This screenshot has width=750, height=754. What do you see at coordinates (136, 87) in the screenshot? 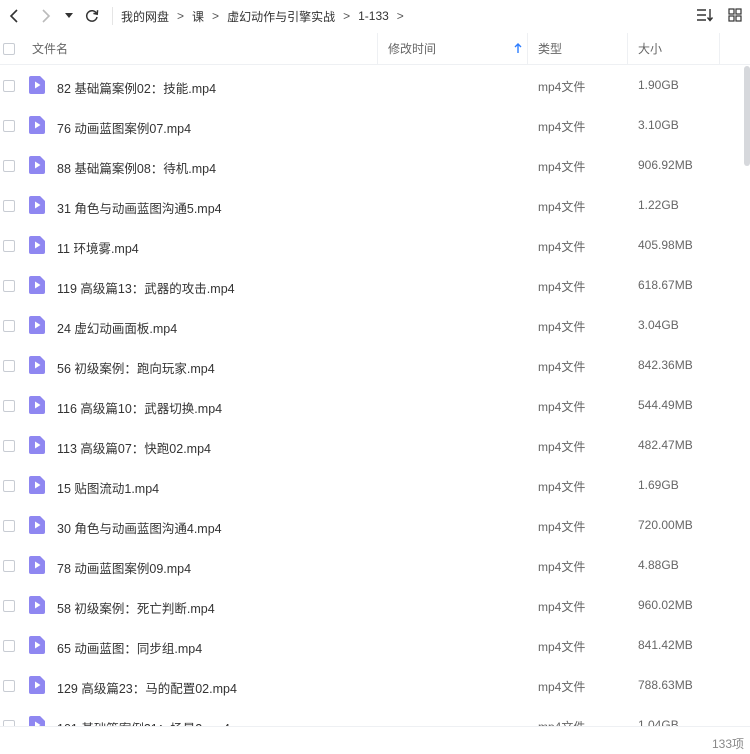
I see `file-name: 82 基础篇案例02：技能.mp4` at bounding box center [136, 87].